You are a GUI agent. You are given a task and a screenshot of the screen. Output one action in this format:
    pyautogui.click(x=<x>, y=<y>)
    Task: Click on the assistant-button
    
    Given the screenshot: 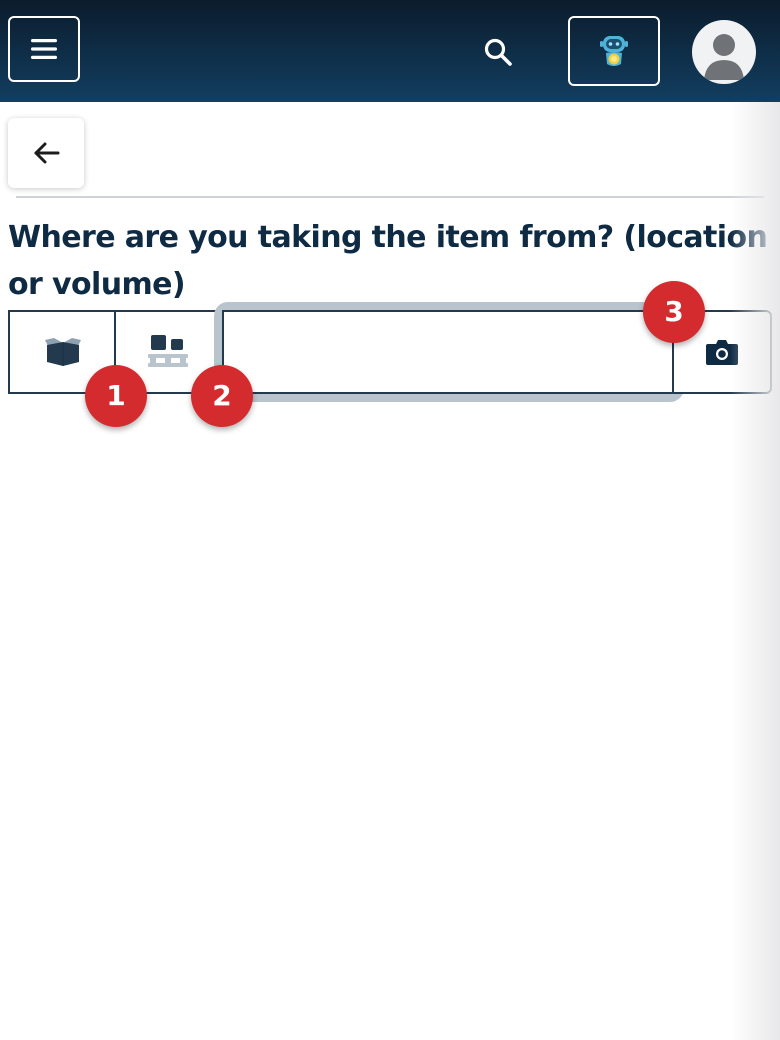 What is the action you would take?
    pyautogui.click(x=614, y=51)
    